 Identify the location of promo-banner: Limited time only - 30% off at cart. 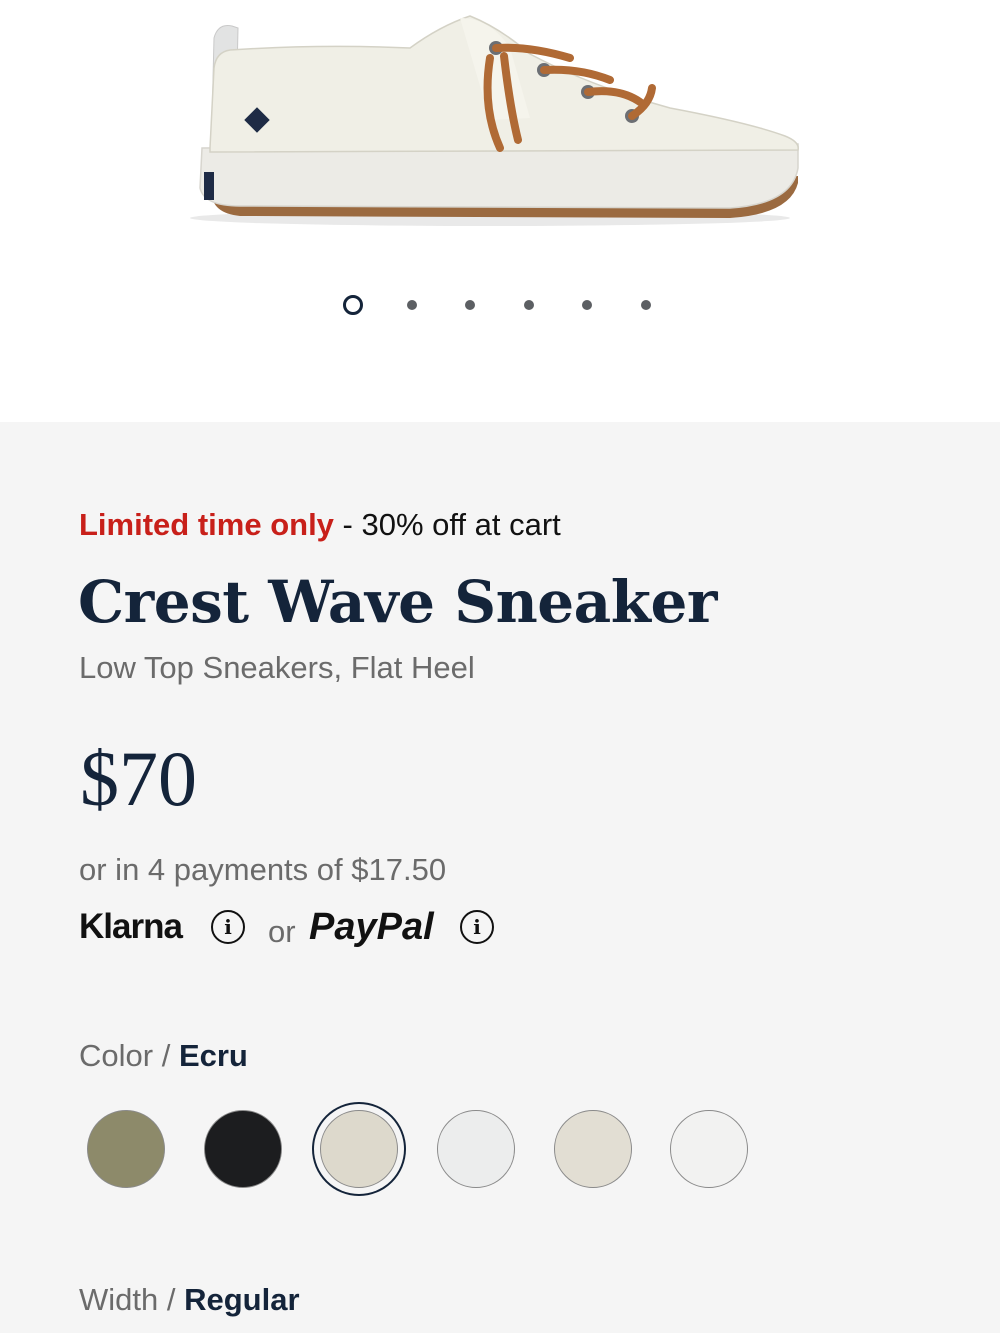
(320, 525).